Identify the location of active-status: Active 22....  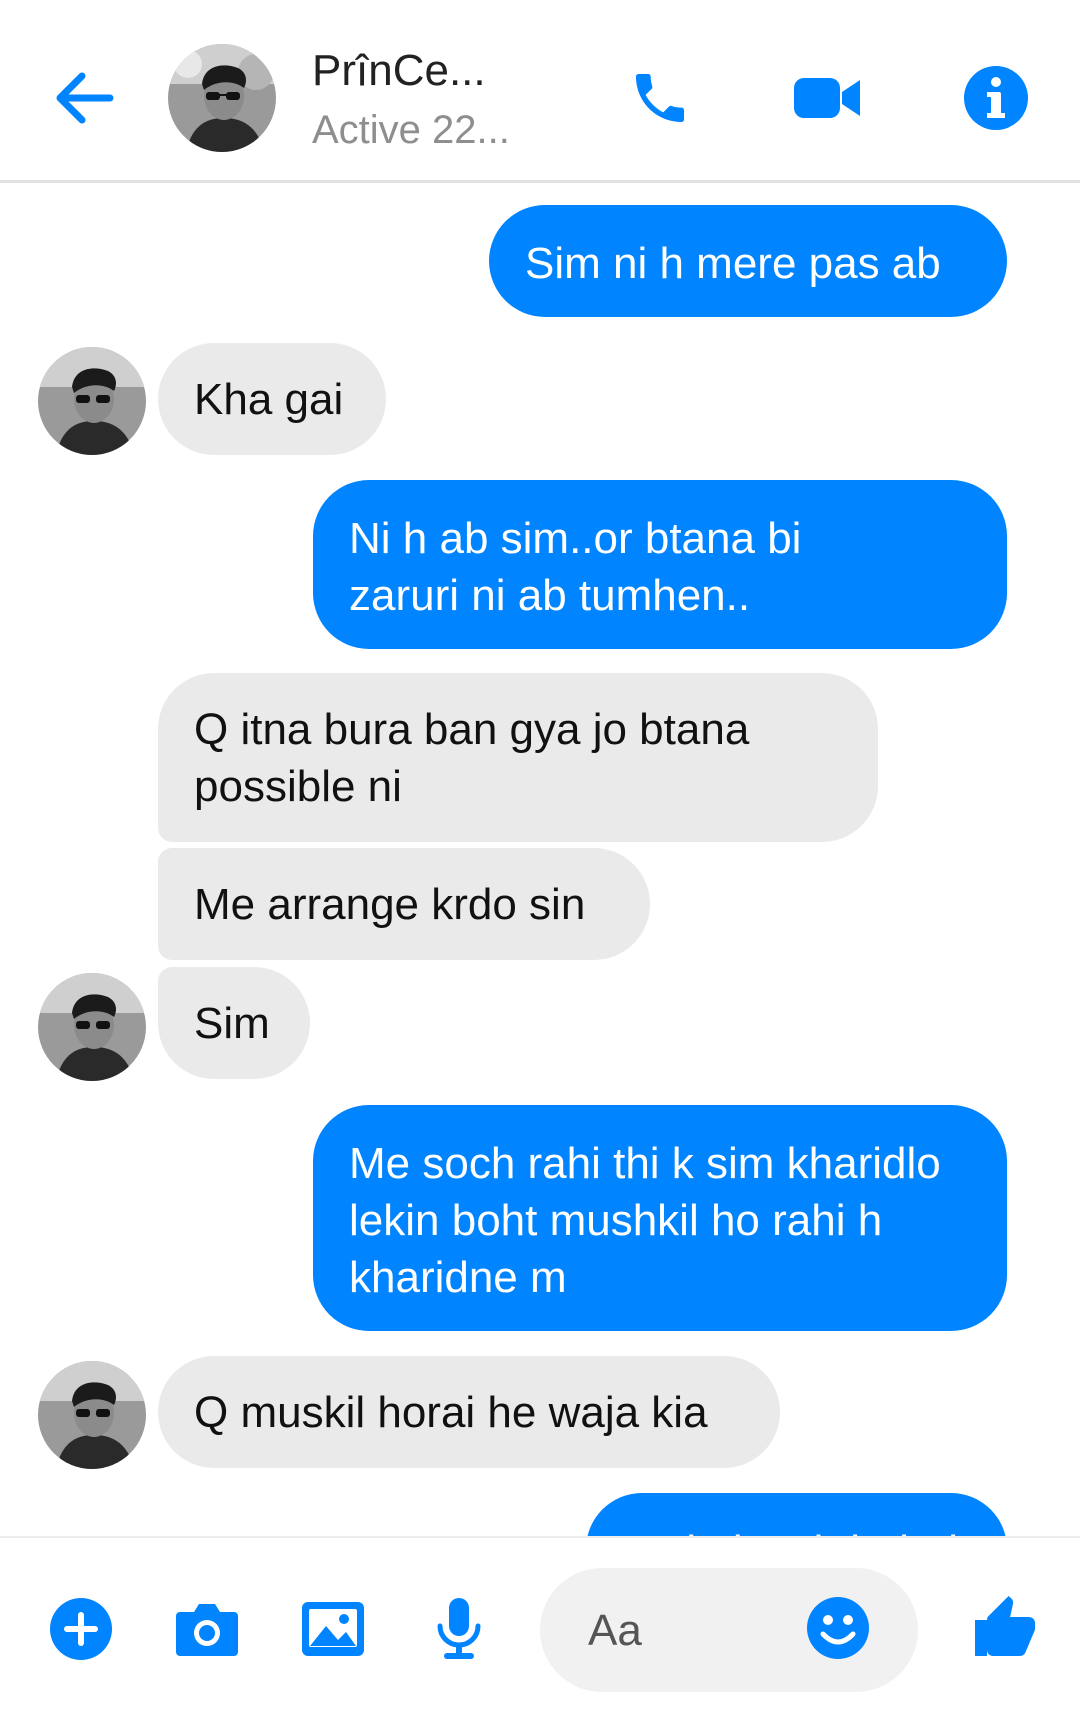
(411, 130).